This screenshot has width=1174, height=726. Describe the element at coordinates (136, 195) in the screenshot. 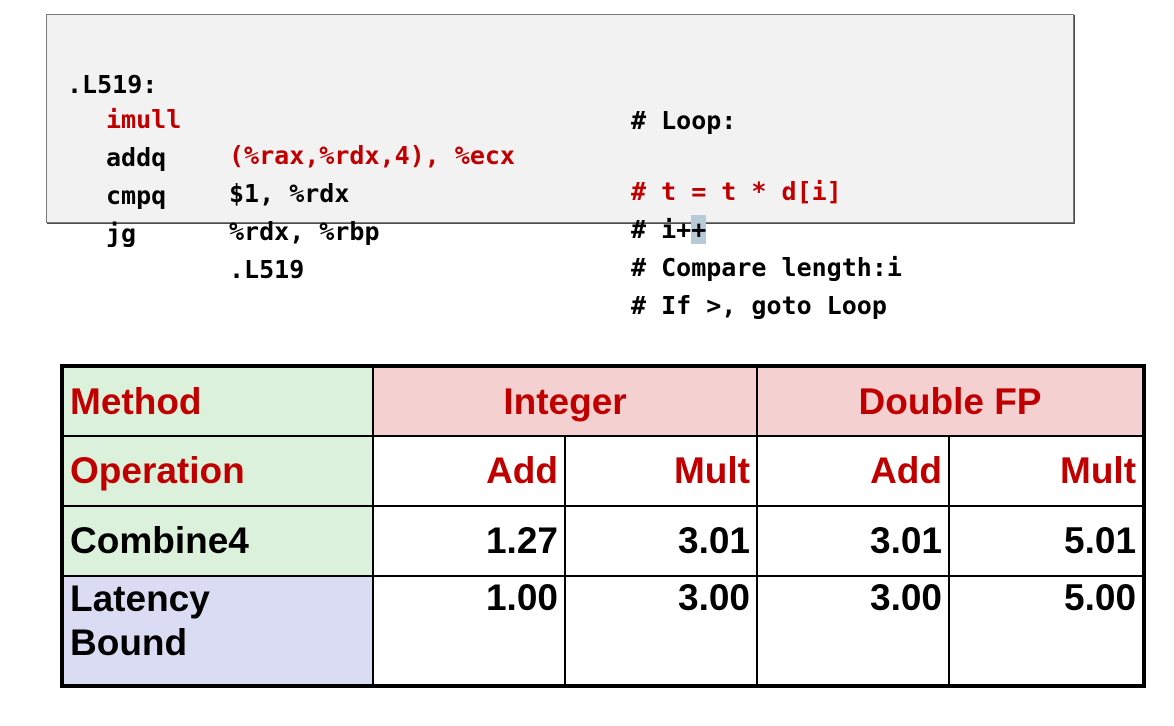

I see `code-instruction: cmpq` at that location.